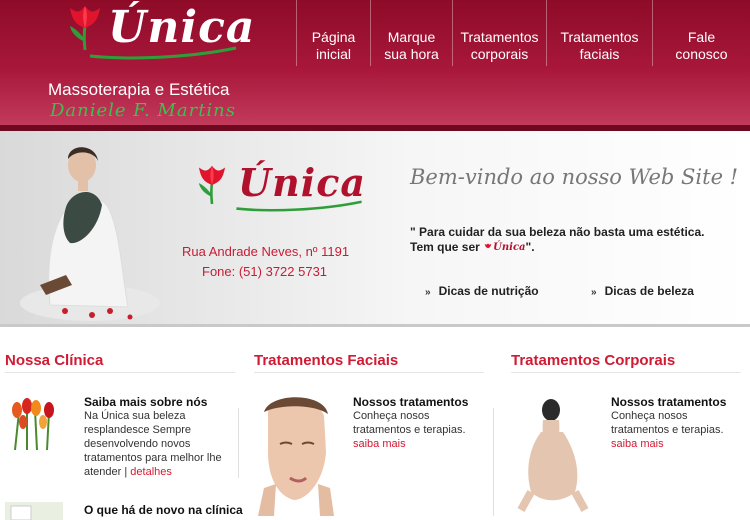 The image size is (750, 520). I want to click on body-item-title: Nossos tratamentos, so click(668, 402).